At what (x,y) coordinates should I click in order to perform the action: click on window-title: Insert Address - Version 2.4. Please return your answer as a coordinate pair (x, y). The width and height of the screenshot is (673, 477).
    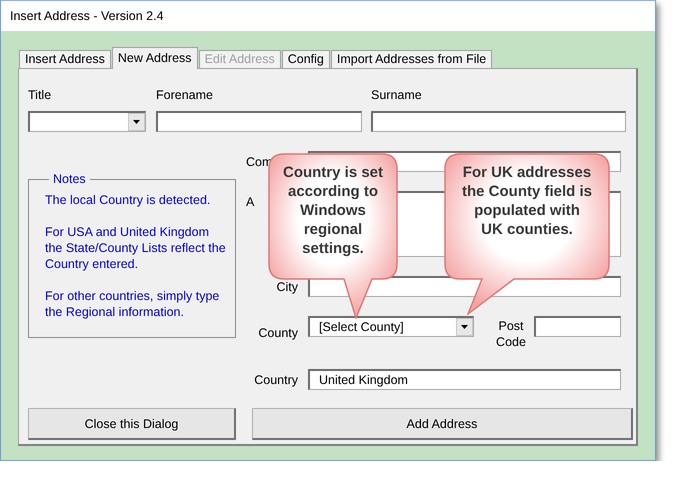
    Looking at the image, I should click on (87, 16).